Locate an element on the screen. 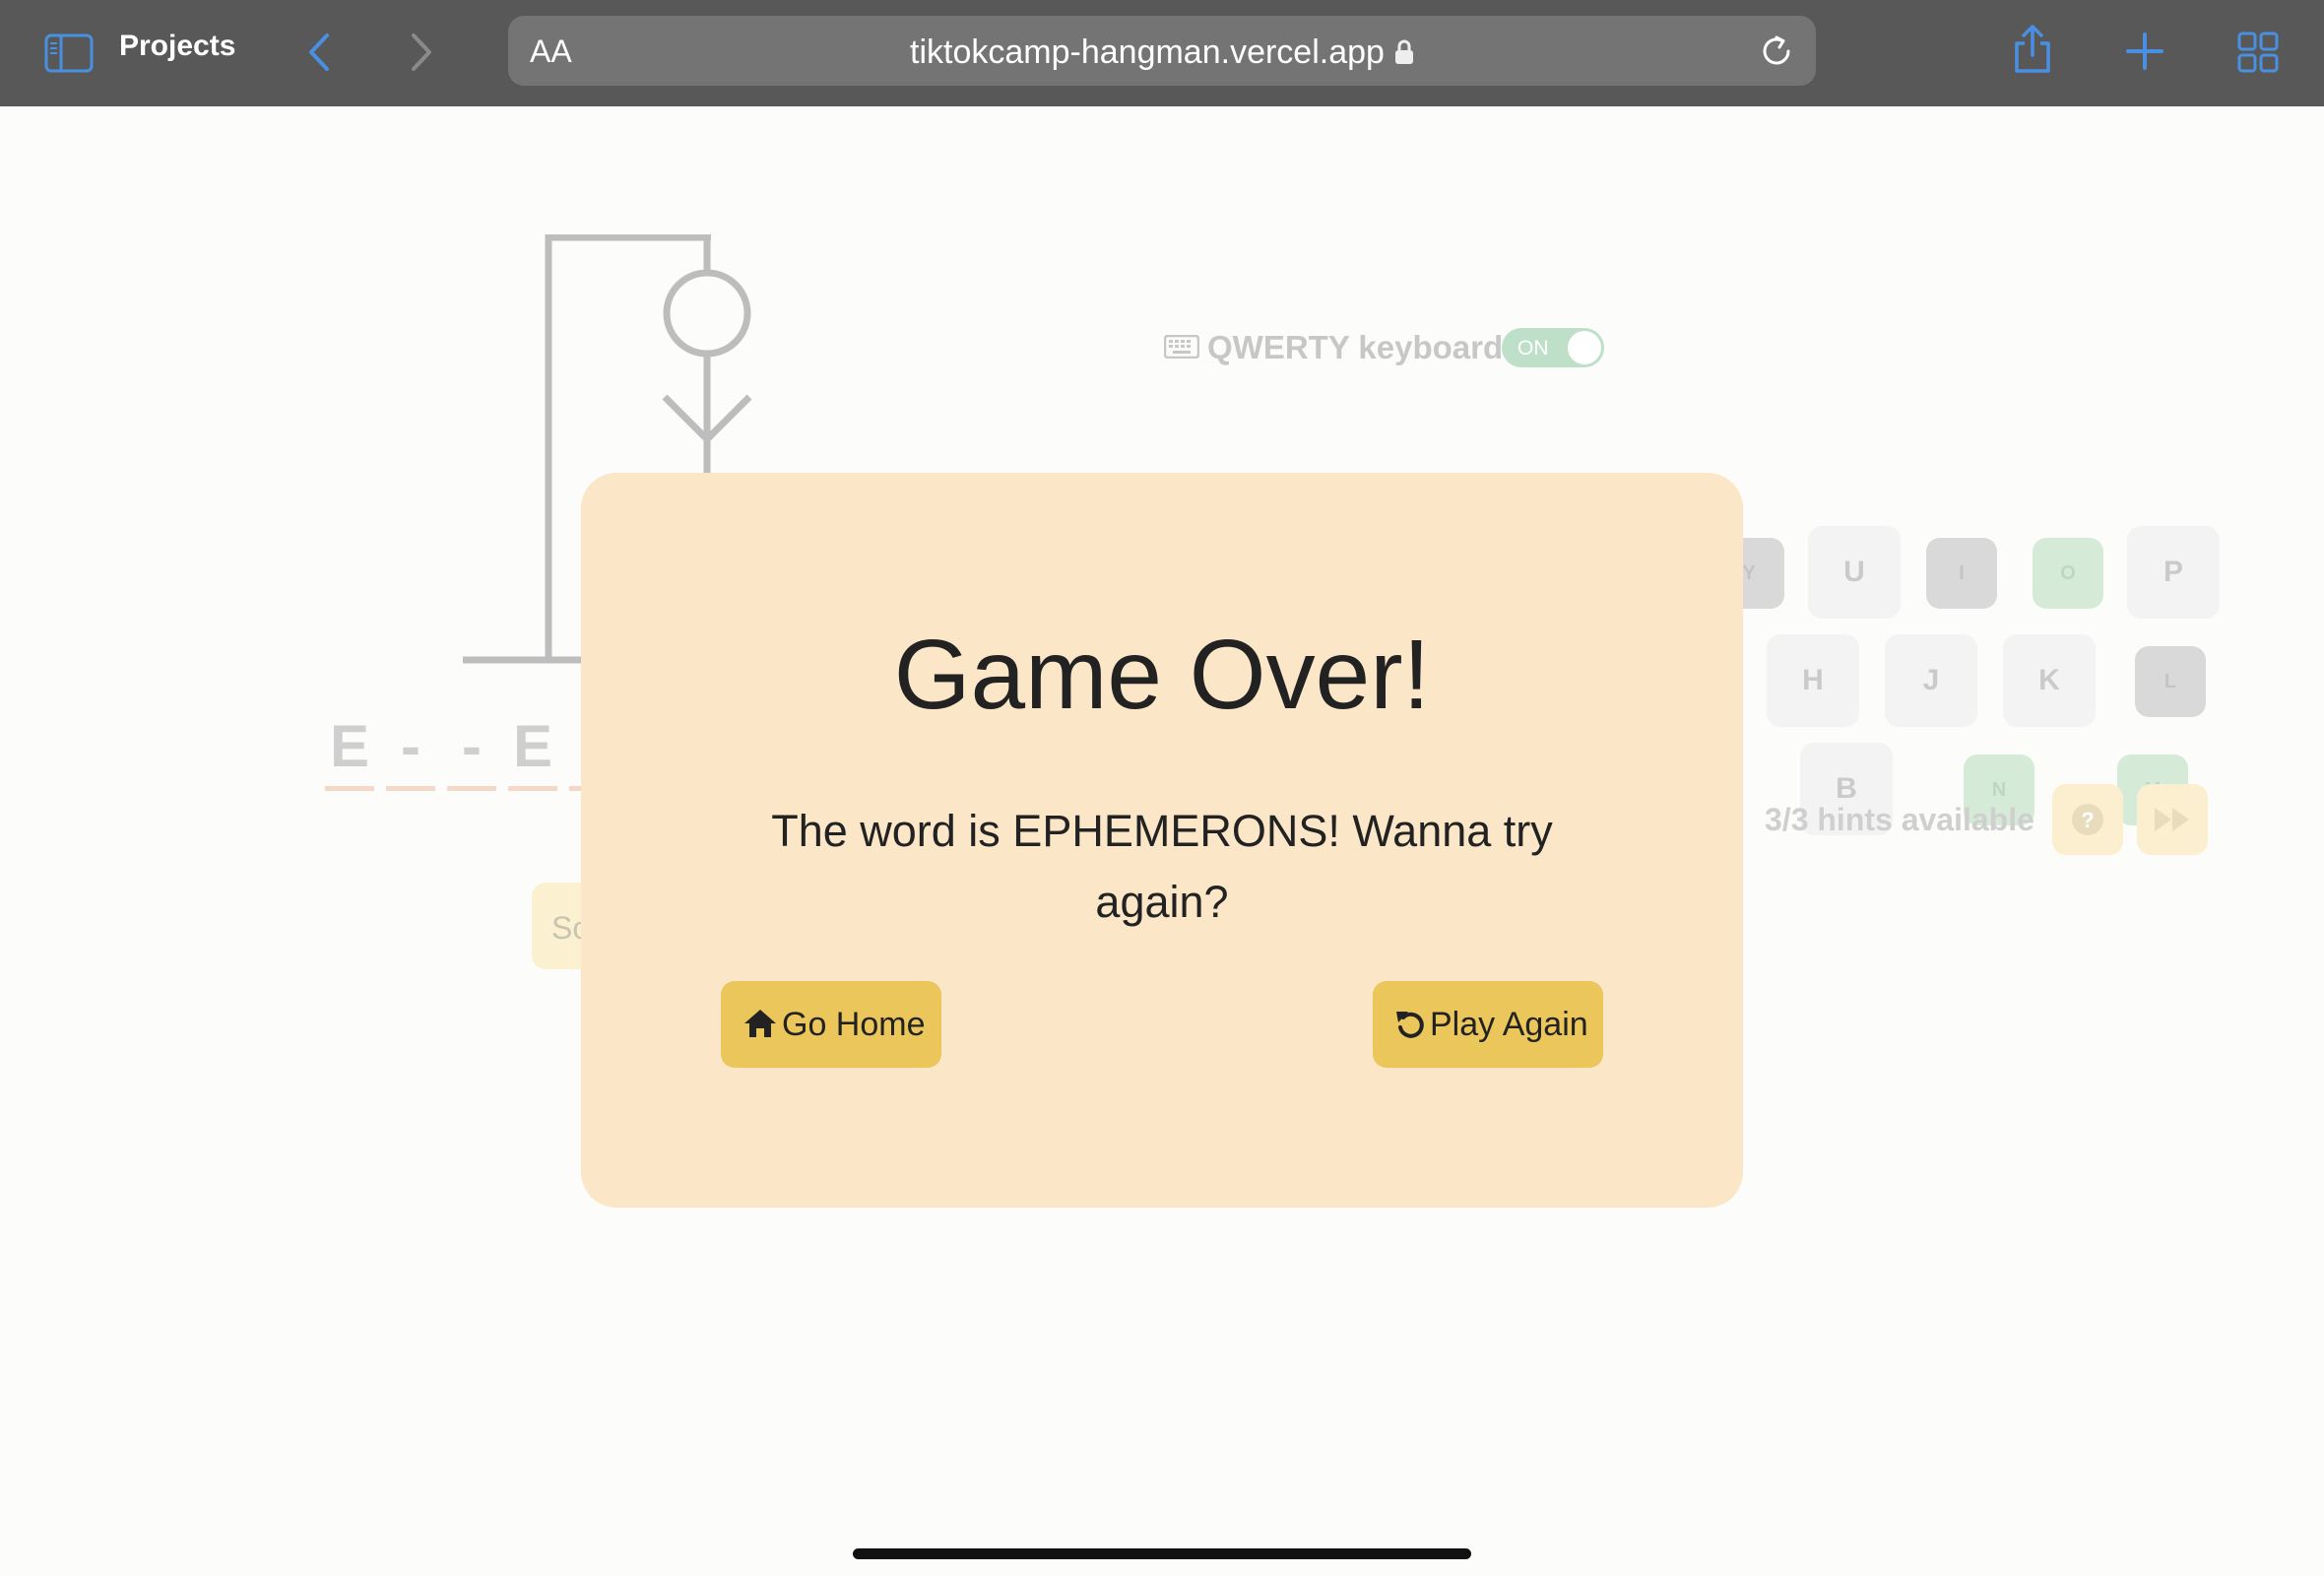 The image size is (2324, 1576). projects-tab-group-button: Projects is located at coordinates (177, 46).